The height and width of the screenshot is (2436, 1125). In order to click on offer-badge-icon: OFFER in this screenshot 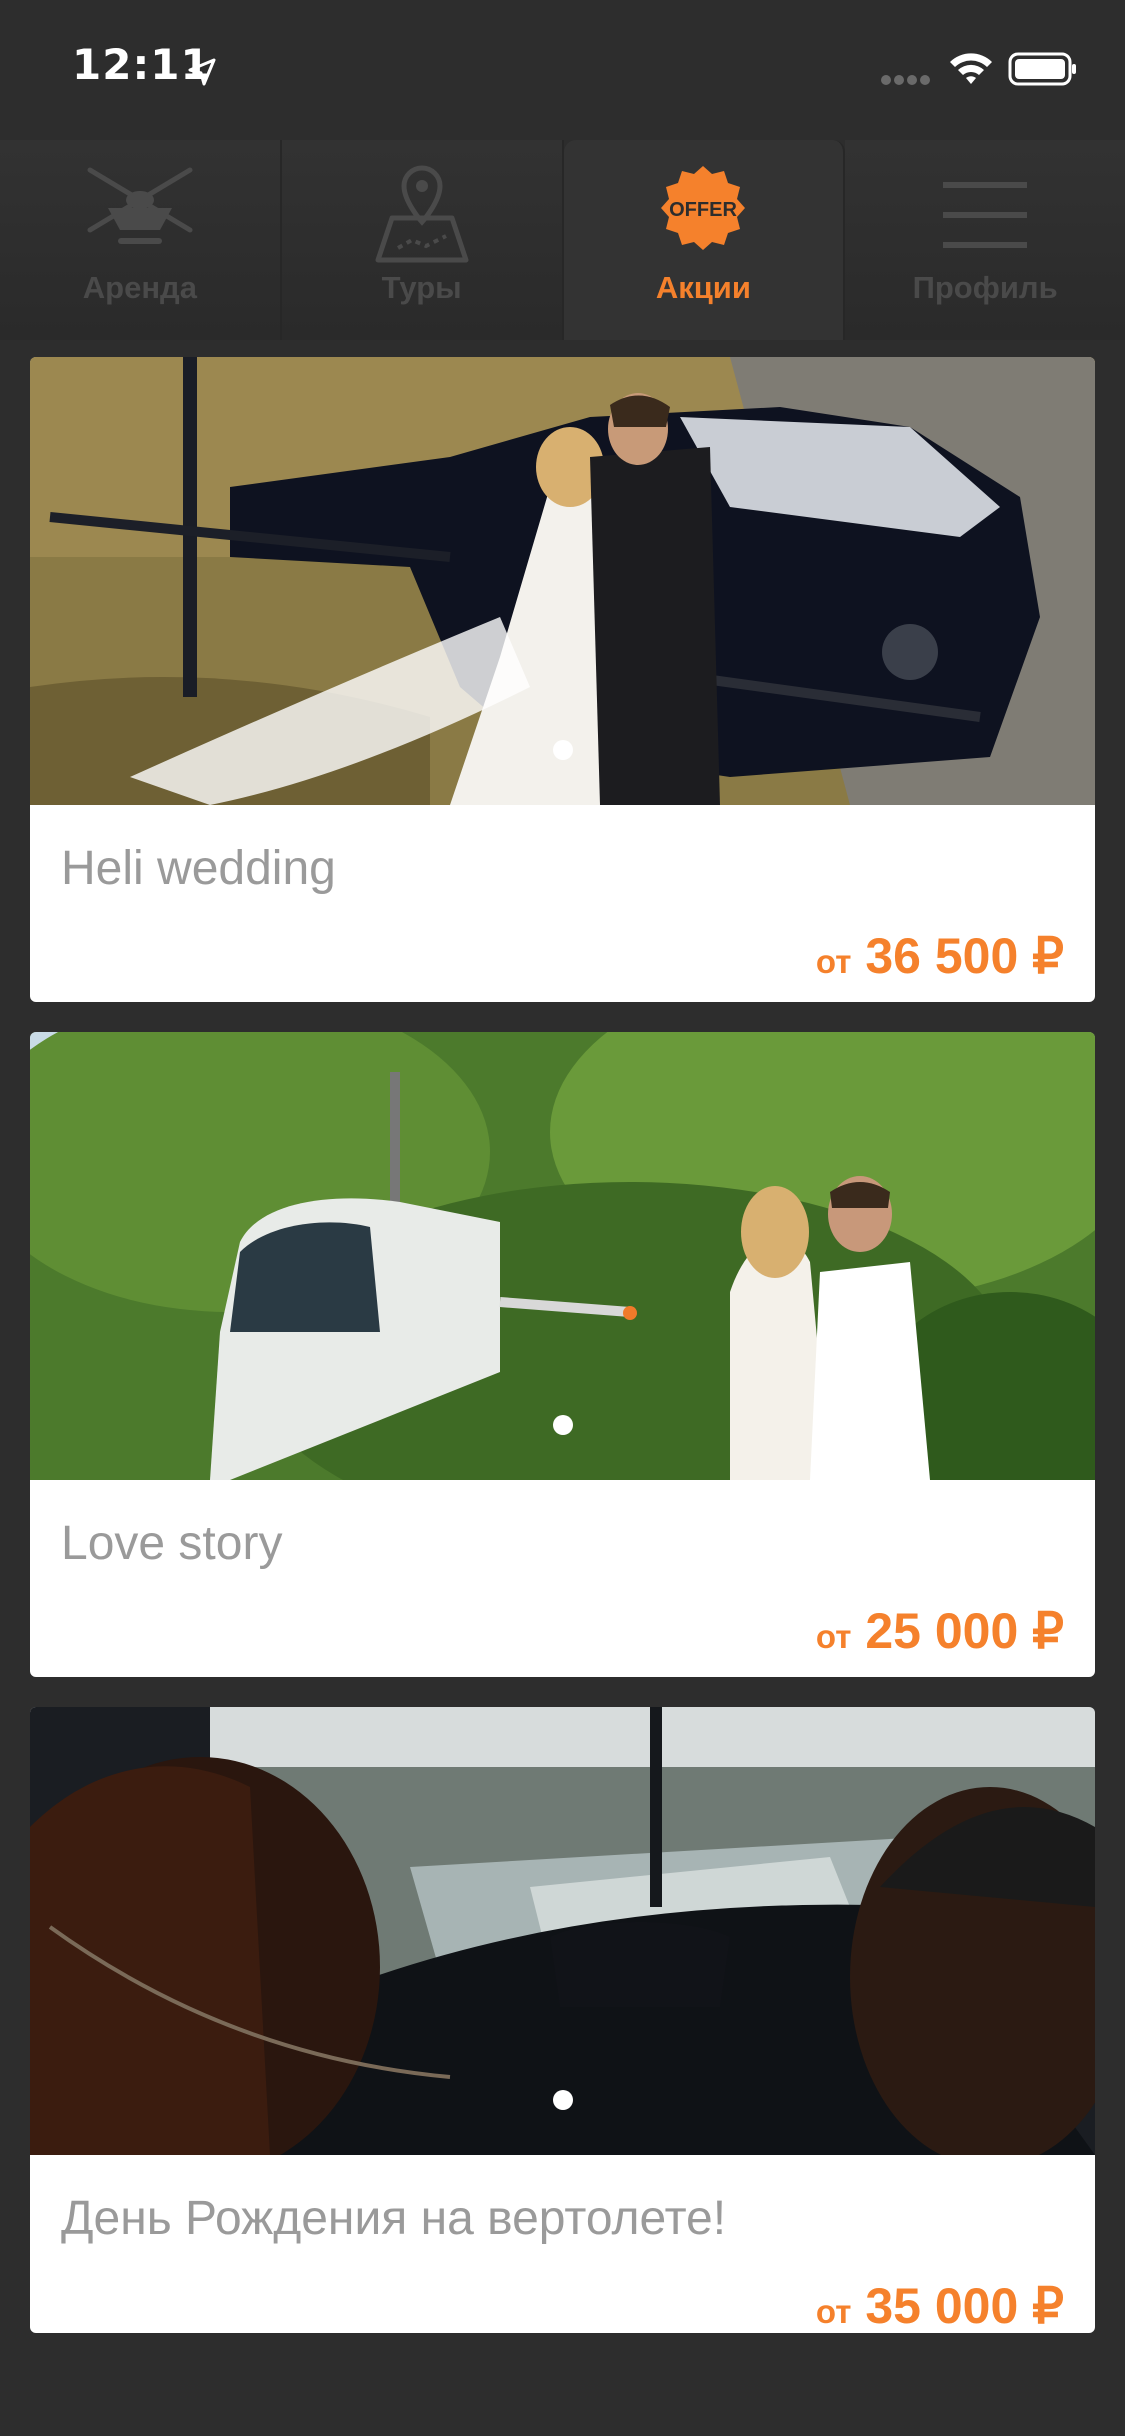, I will do `click(703, 208)`.